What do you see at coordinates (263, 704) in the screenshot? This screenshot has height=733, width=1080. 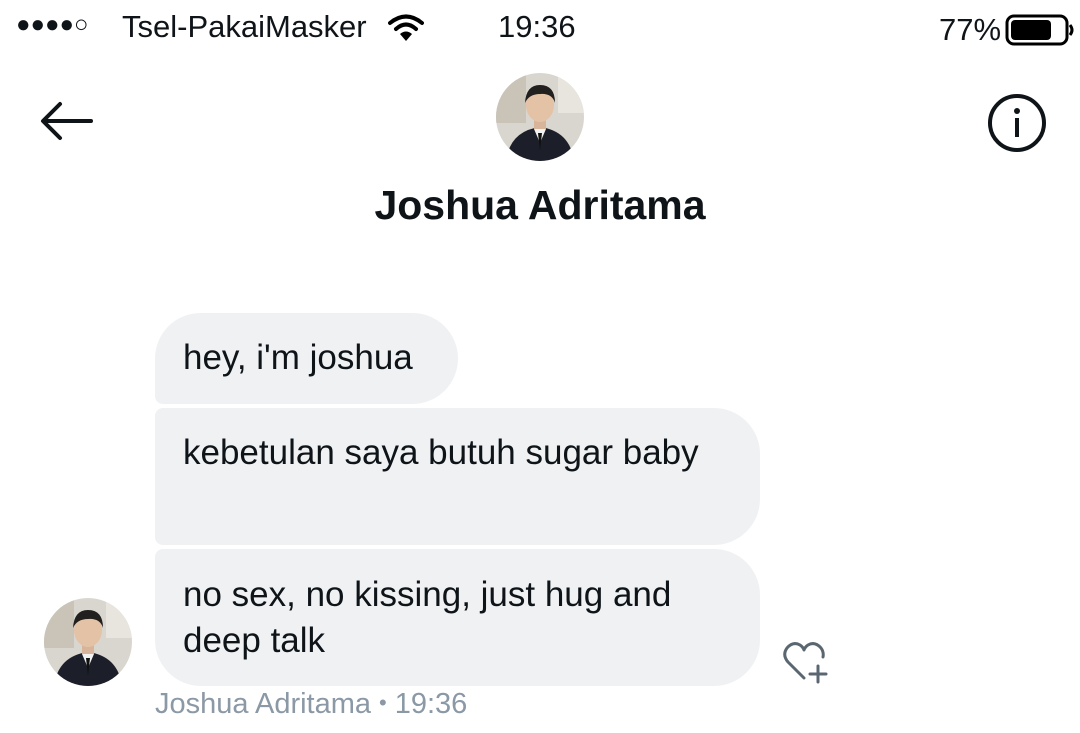 I see `meta-sender: Joshua Adritama` at bounding box center [263, 704].